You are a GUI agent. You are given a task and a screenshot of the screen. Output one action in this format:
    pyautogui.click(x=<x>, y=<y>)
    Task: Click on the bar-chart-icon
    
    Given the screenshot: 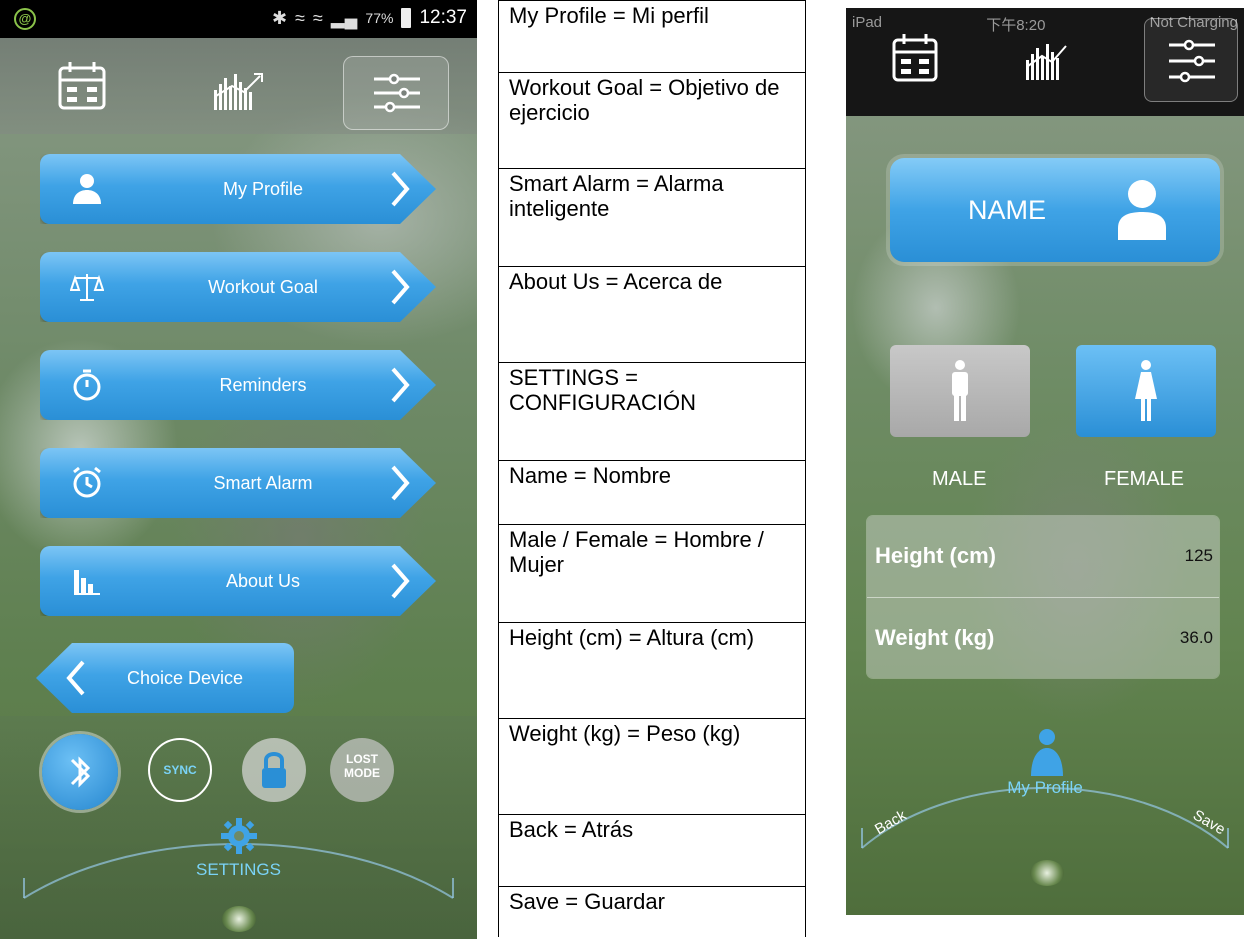 What is the action you would take?
    pyautogui.click(x=87, y=582)
    